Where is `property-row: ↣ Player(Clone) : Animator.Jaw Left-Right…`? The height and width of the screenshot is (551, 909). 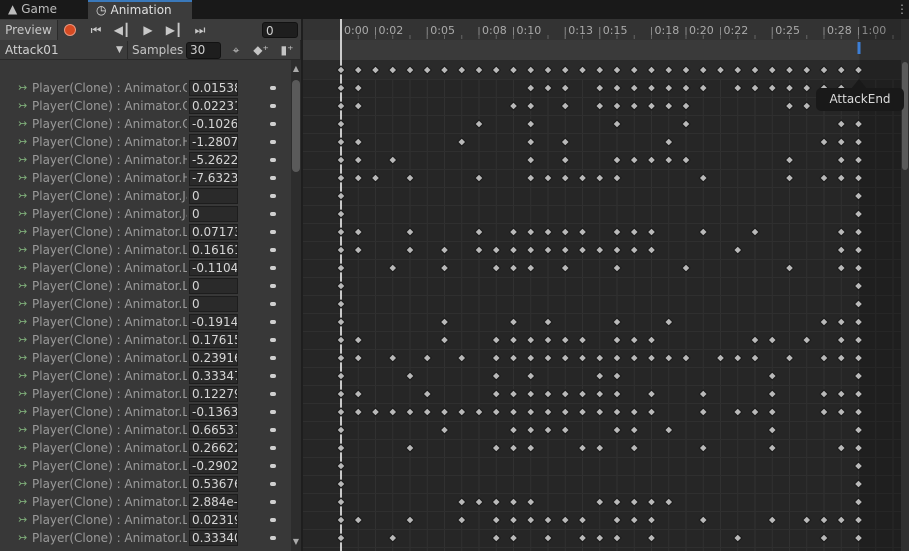
property-row: ↣ Player(Clone) : Animator.Jaw Left-Right… is located at coordinates (145, 214).